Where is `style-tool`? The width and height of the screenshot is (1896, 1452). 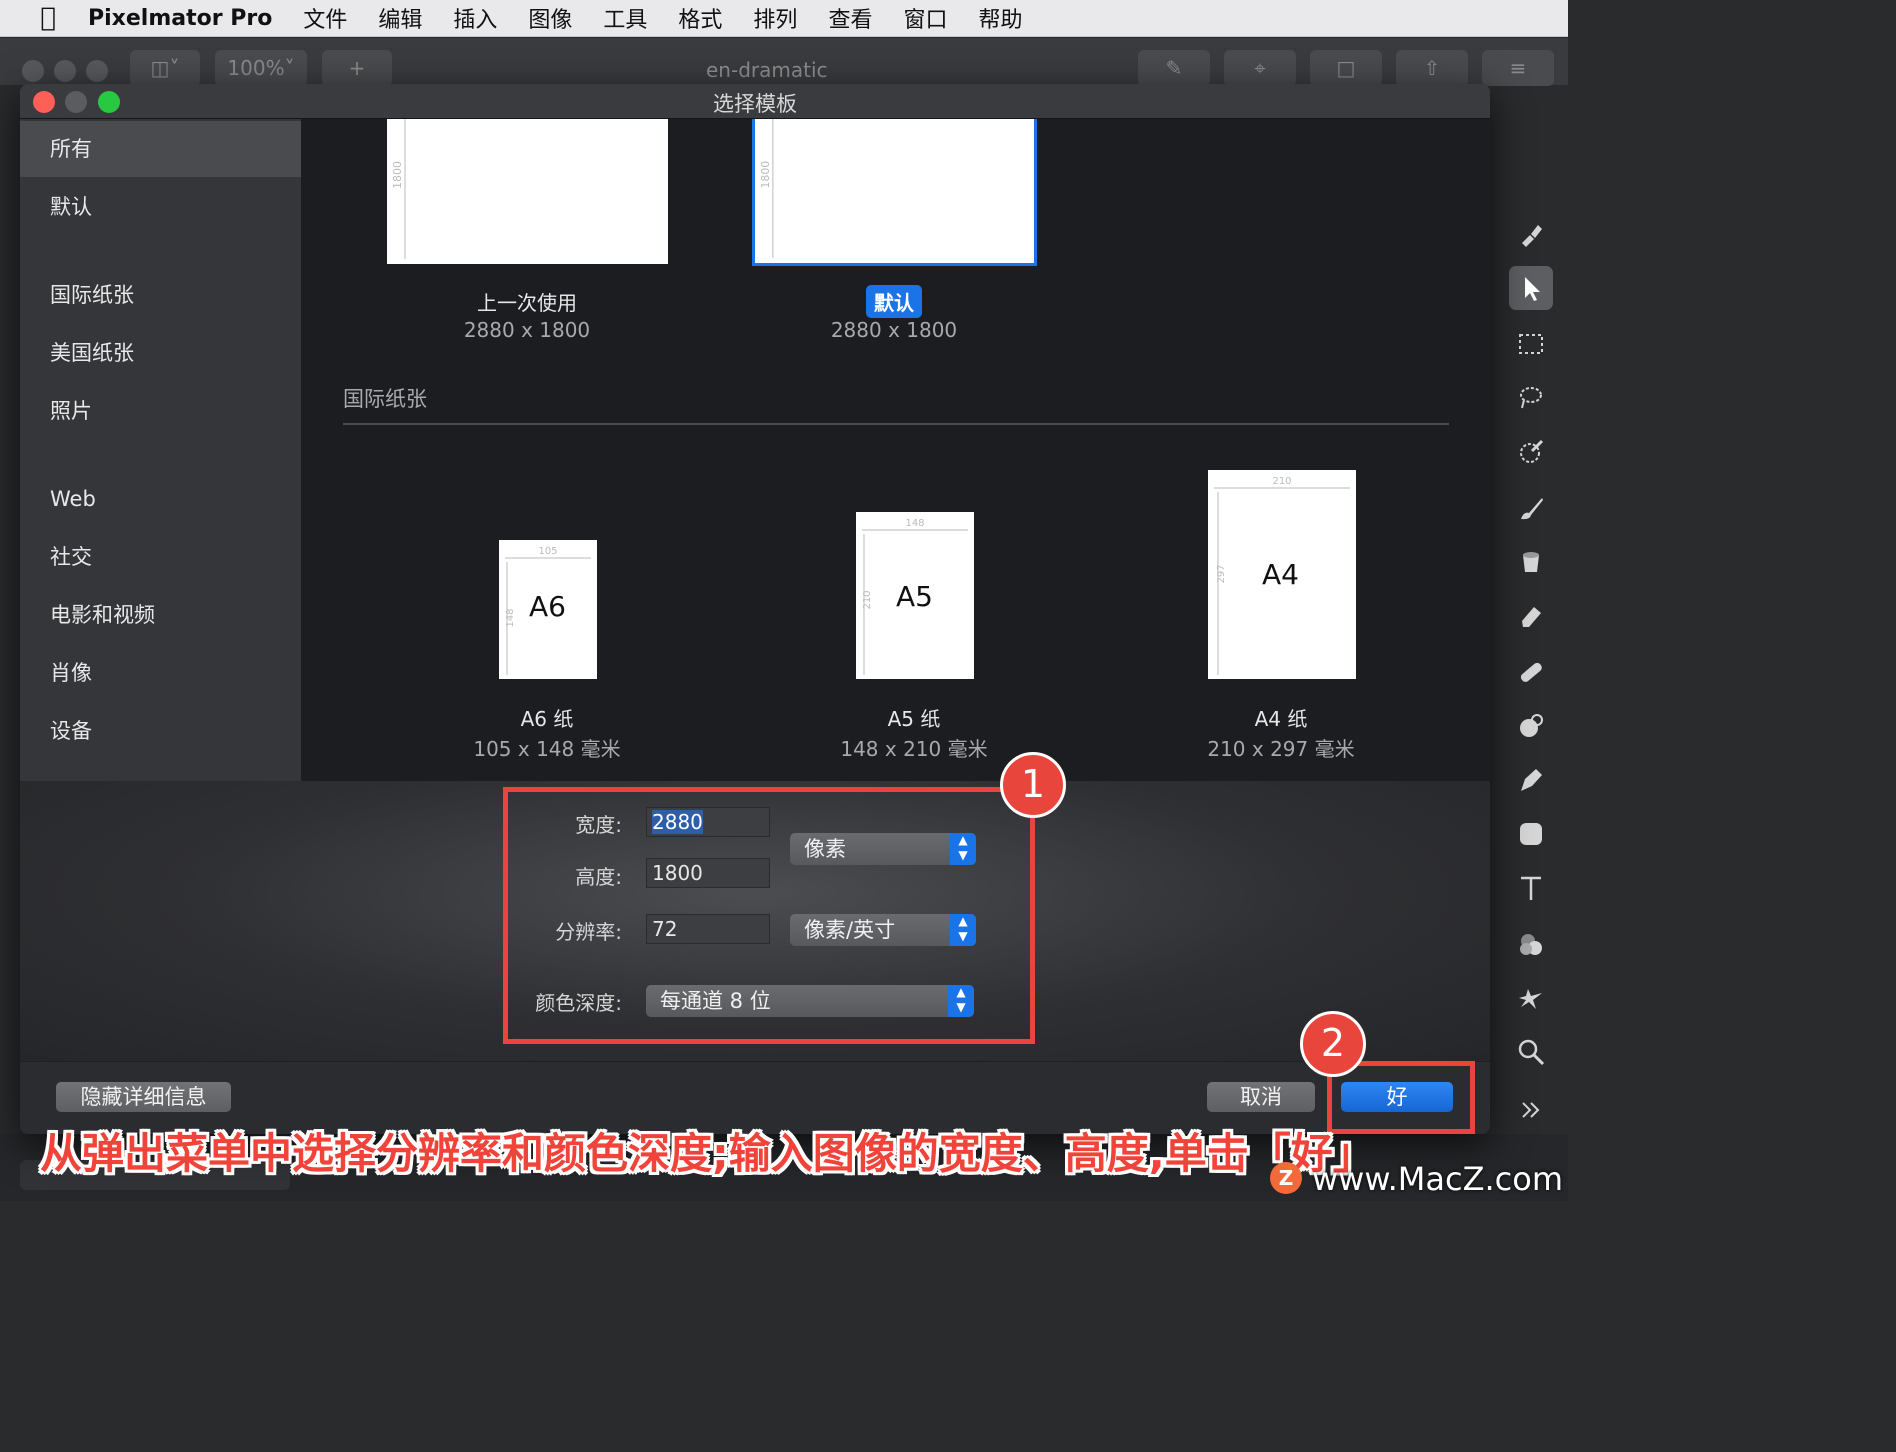
style-tool is located at coordinates (1531, 234).